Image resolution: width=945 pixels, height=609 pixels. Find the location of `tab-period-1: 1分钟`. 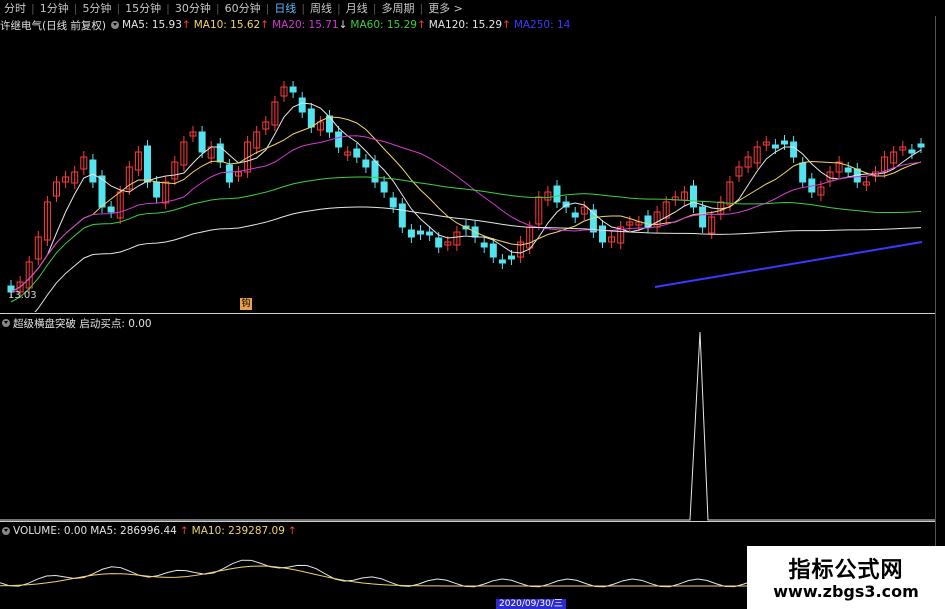

tab-period-1: 1分钟 is located at coordinates (54, 8).